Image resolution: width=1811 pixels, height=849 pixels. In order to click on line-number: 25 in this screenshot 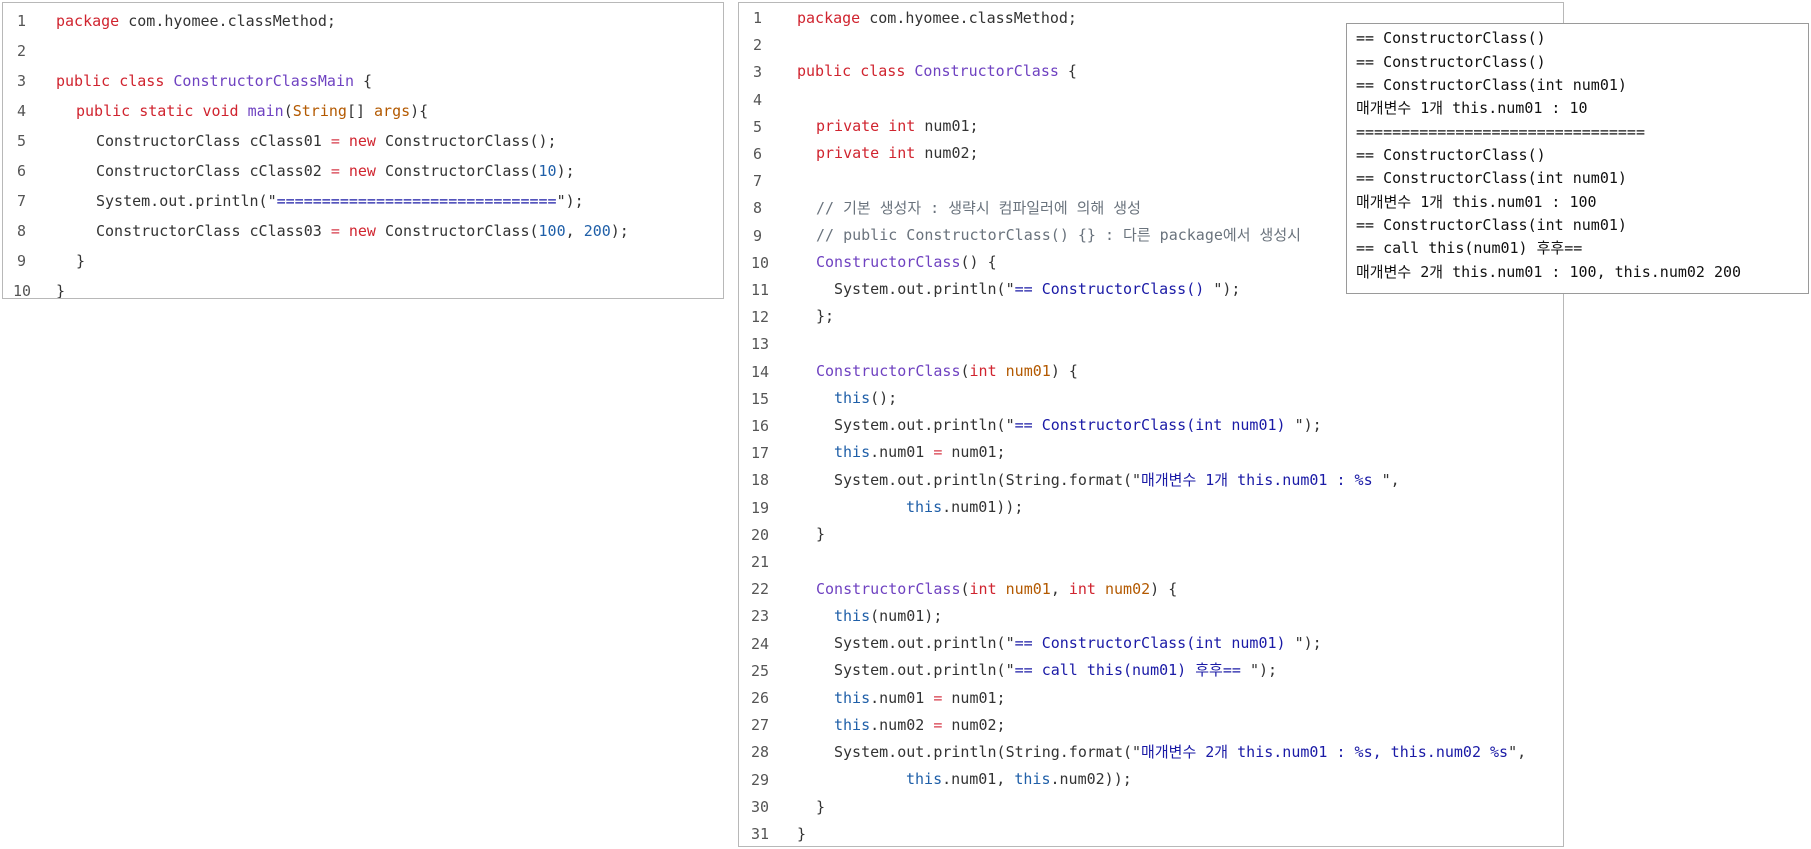, I will do `click(760, 671)`.